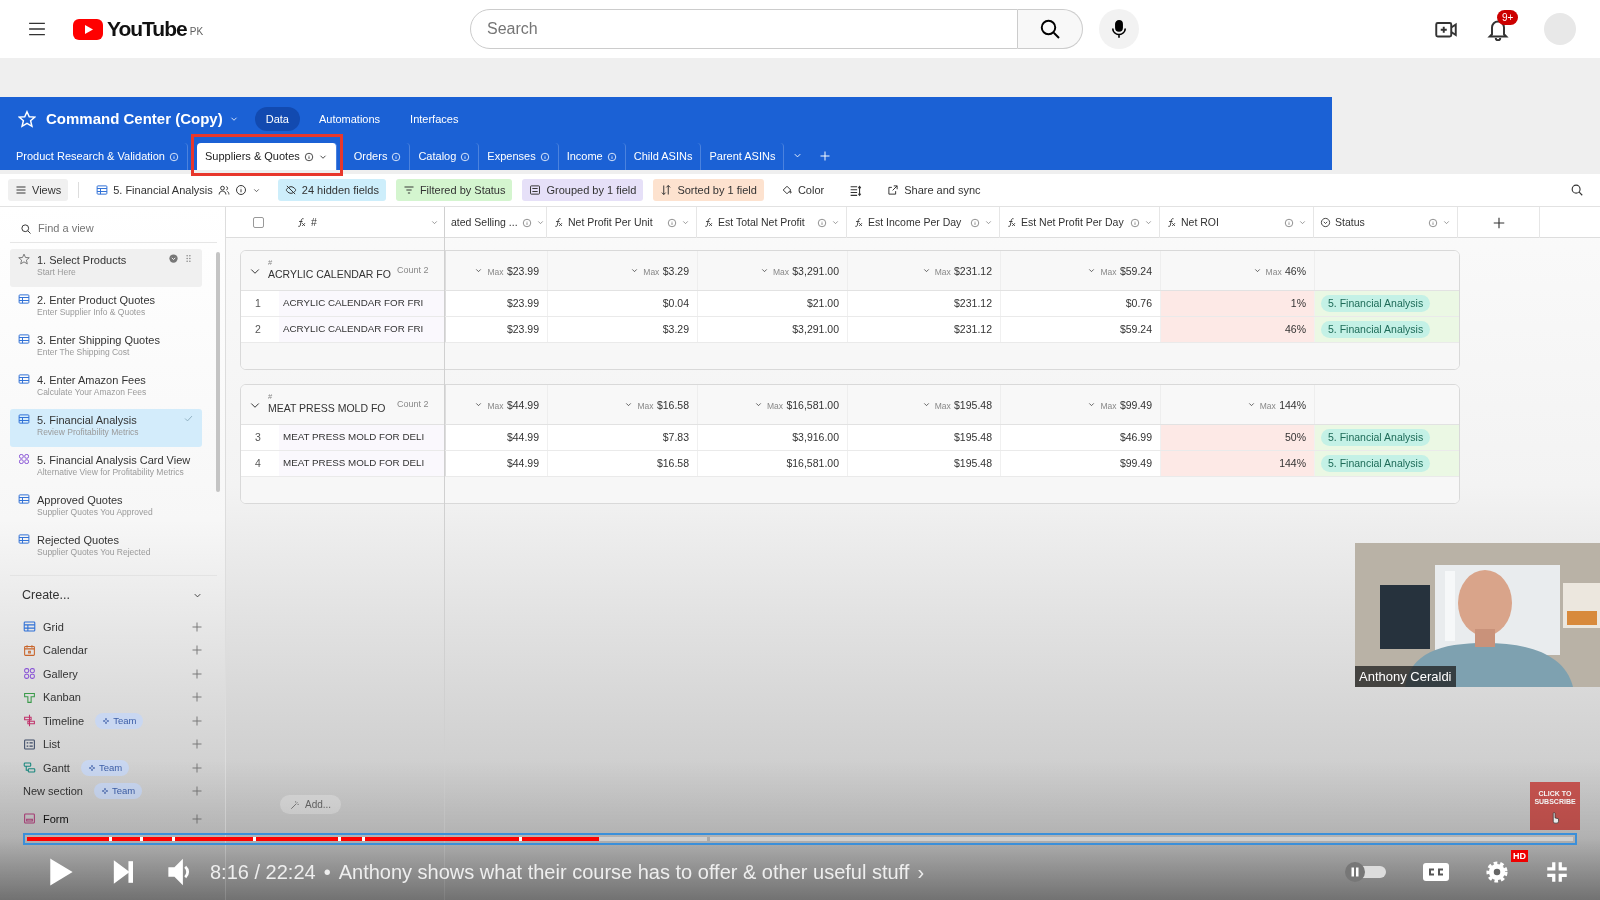  Describe the element at coordinates (106, 548) in the screenshot. I see `view-item: Rejected Quotes Supplier Quotes You Rejected` at that location.